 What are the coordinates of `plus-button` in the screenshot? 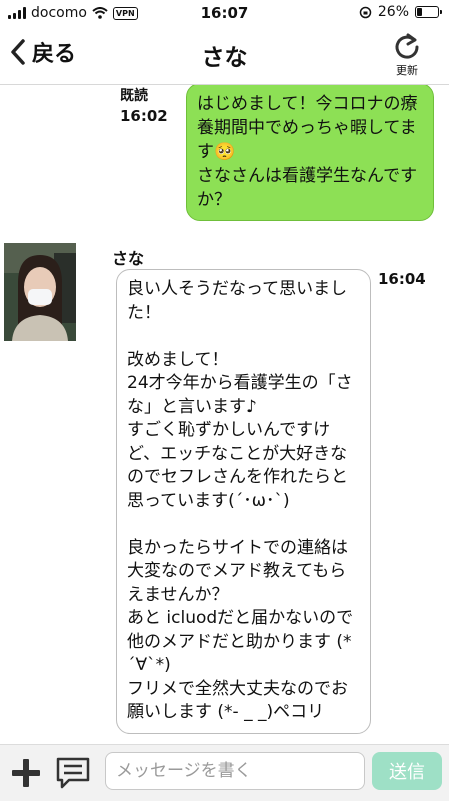 It's located at (26, 775).